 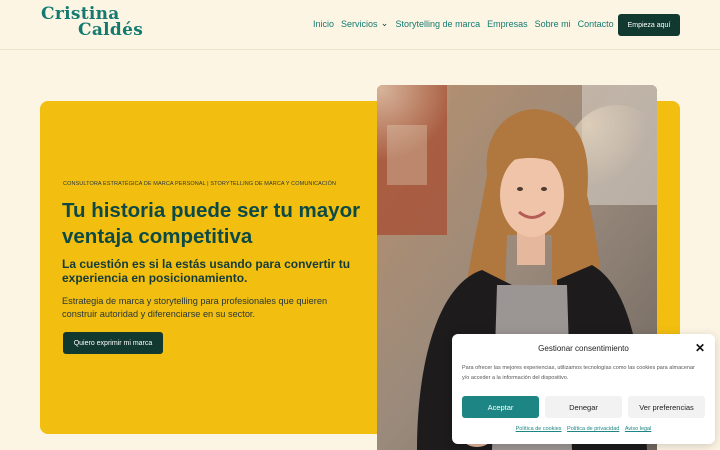 What do you see at coordinates (649, 25) in the screenshot?
I see `empieza-aqui-button: Empieza aquí` at bounding box center [649, 25].